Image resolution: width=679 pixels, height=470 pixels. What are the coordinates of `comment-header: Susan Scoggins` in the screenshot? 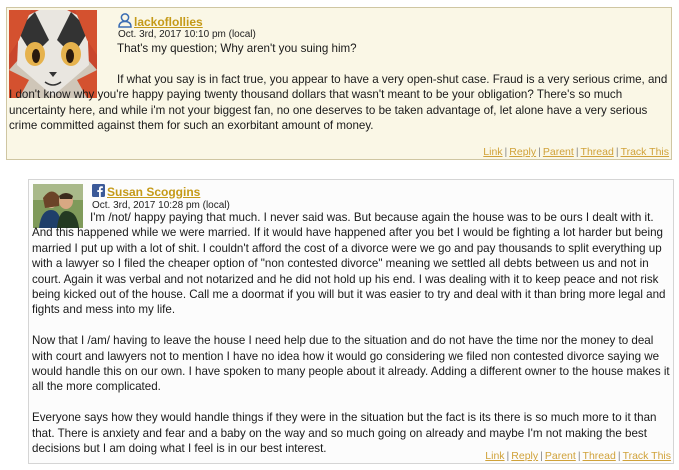 It's located at (146, 192).